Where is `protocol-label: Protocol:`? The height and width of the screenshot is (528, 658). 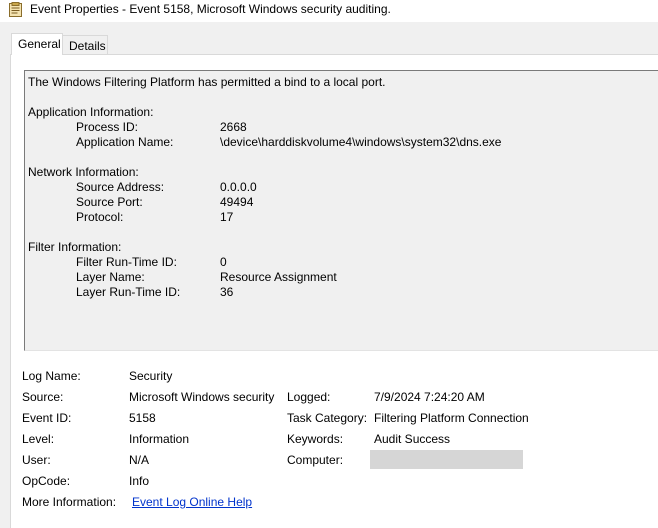
protocol-label: Protocol: is located at coordinates (100, 217).